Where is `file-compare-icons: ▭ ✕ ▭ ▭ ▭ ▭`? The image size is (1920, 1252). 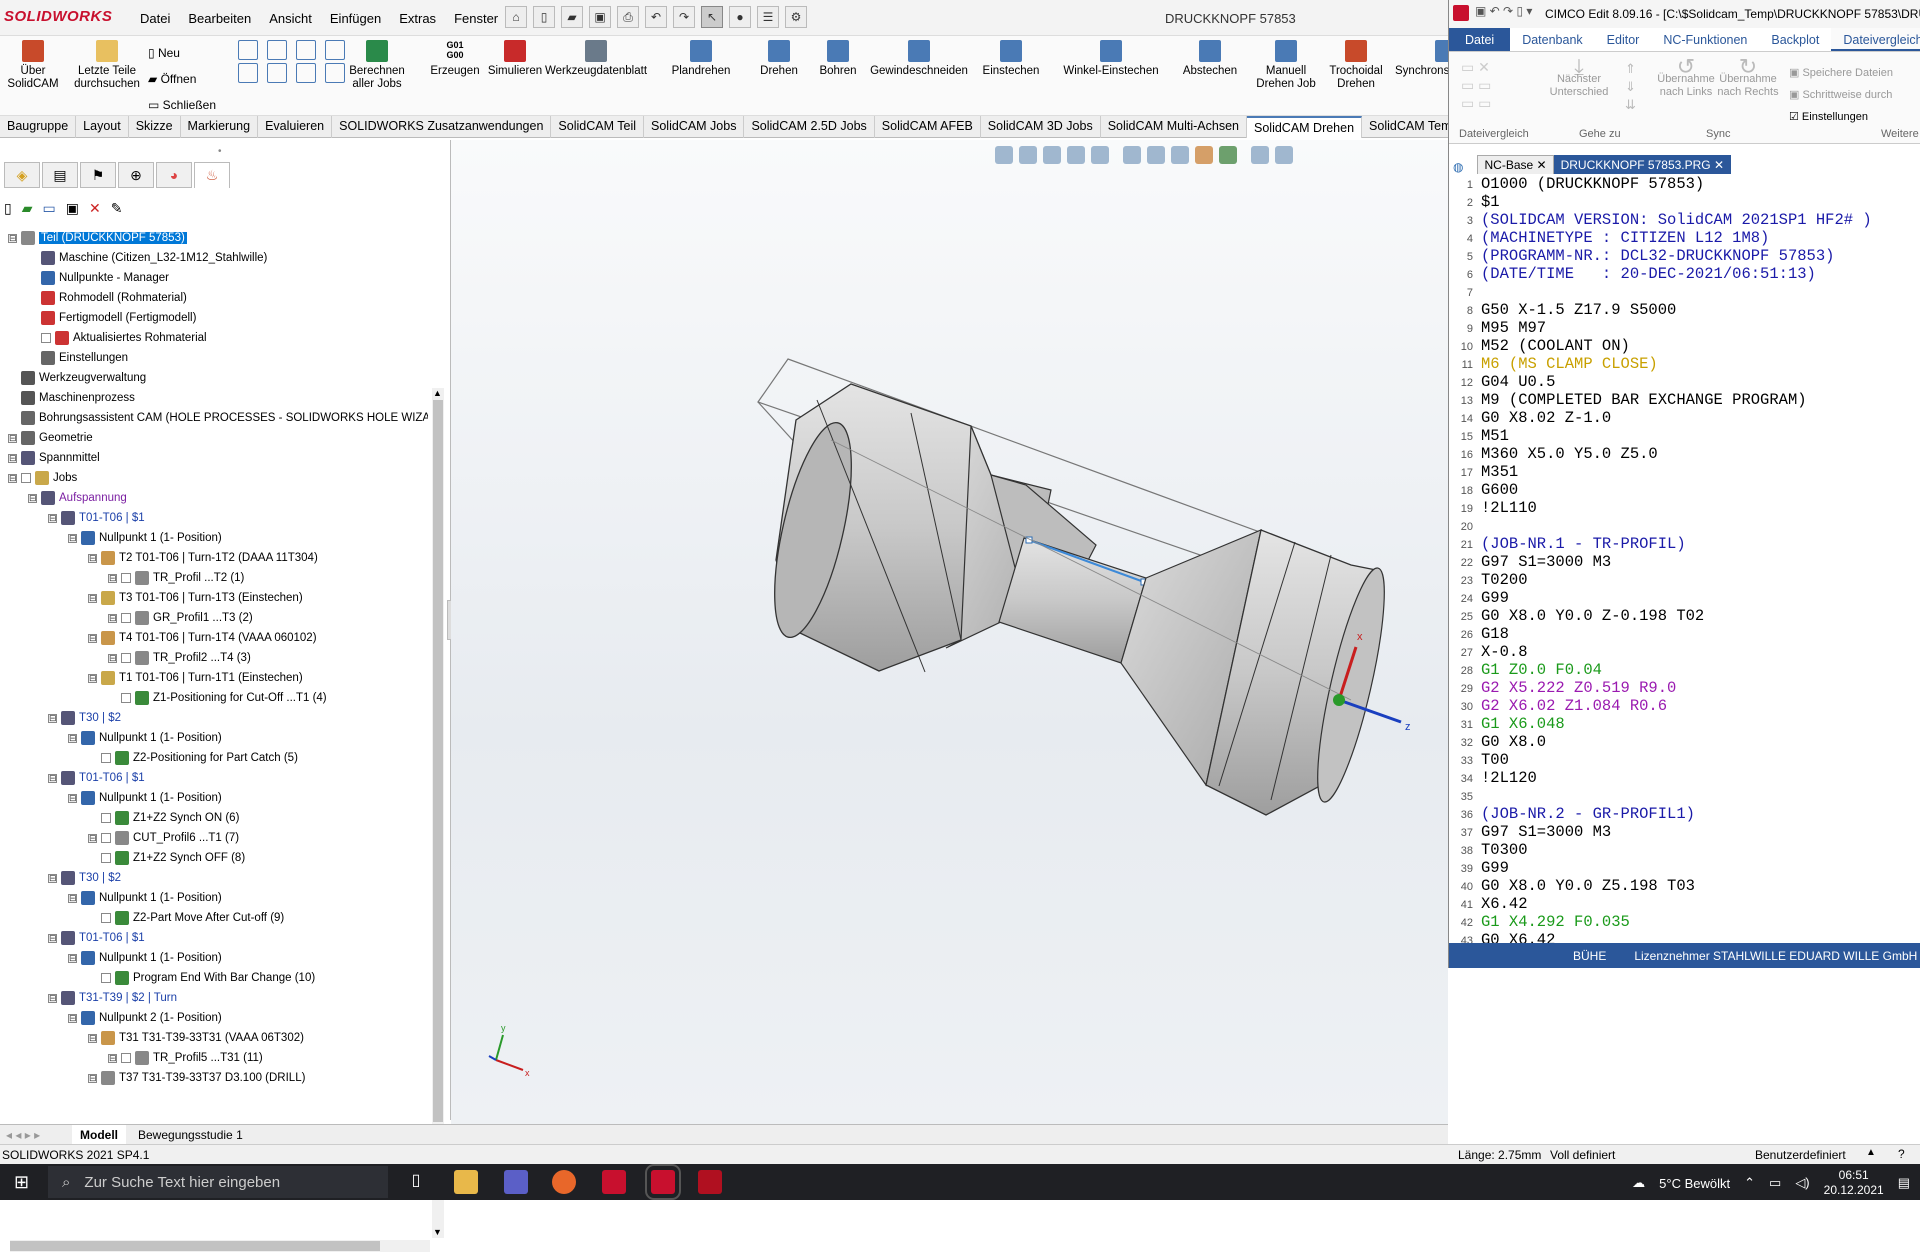 file-compare-icons: ▭ ✕ ▭ ▭ ▭ ▭ is located at coordinates (1476, 85).